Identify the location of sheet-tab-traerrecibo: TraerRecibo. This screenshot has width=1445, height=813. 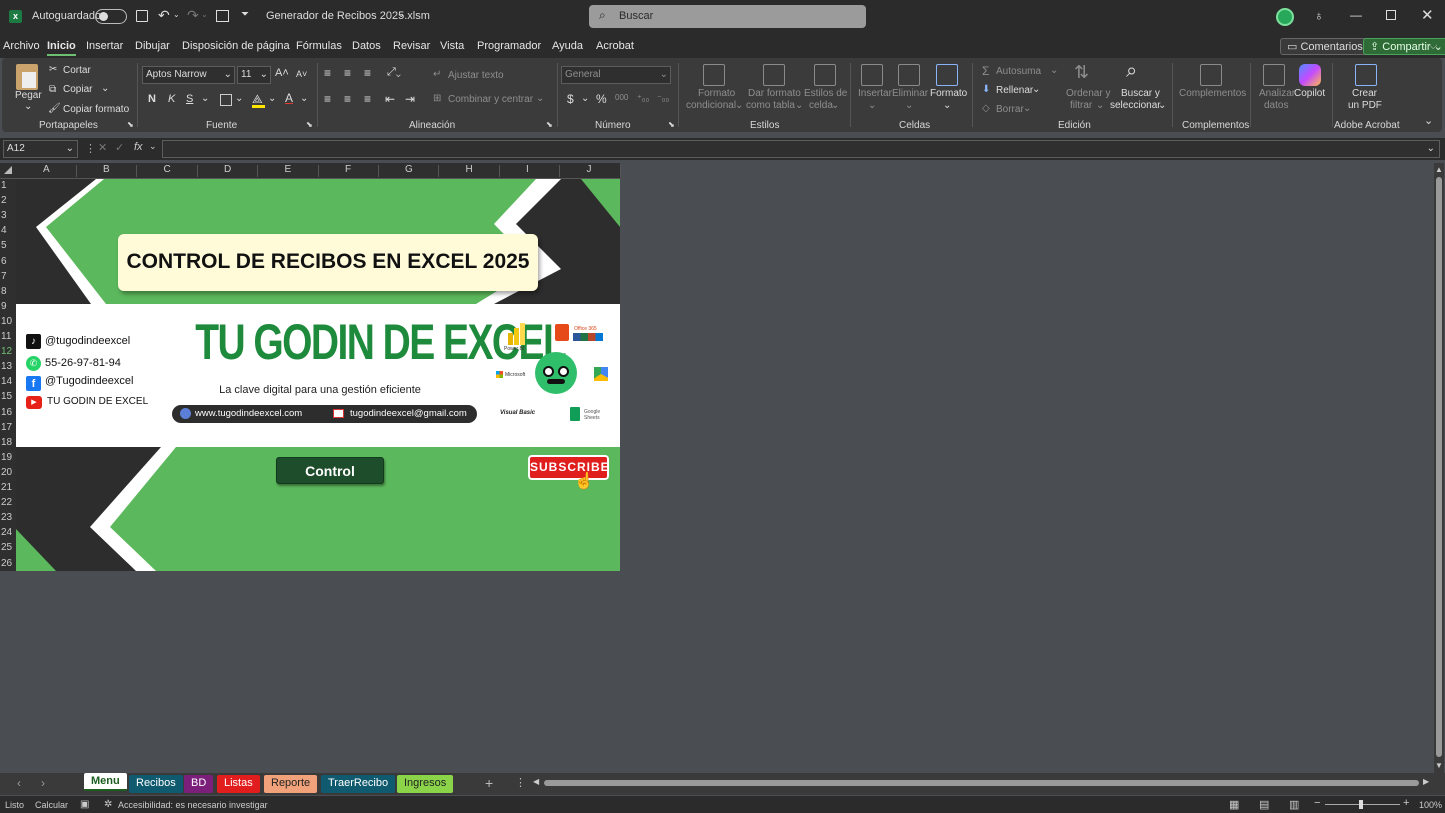
(358, 784).